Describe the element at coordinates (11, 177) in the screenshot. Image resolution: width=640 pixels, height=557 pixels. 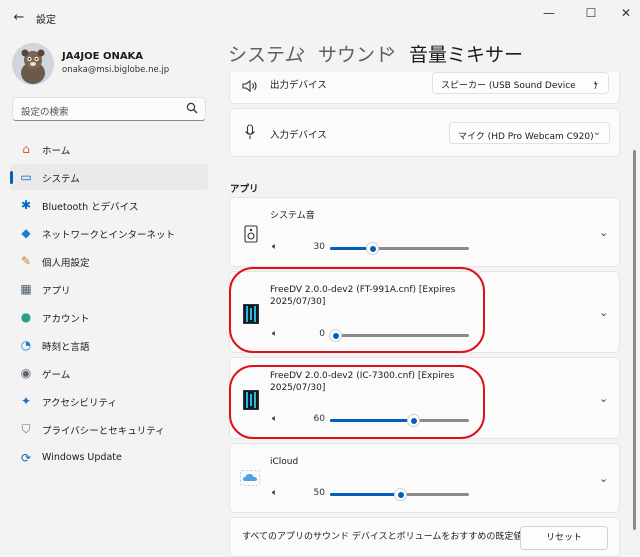
I see `active-indicator` at that location.